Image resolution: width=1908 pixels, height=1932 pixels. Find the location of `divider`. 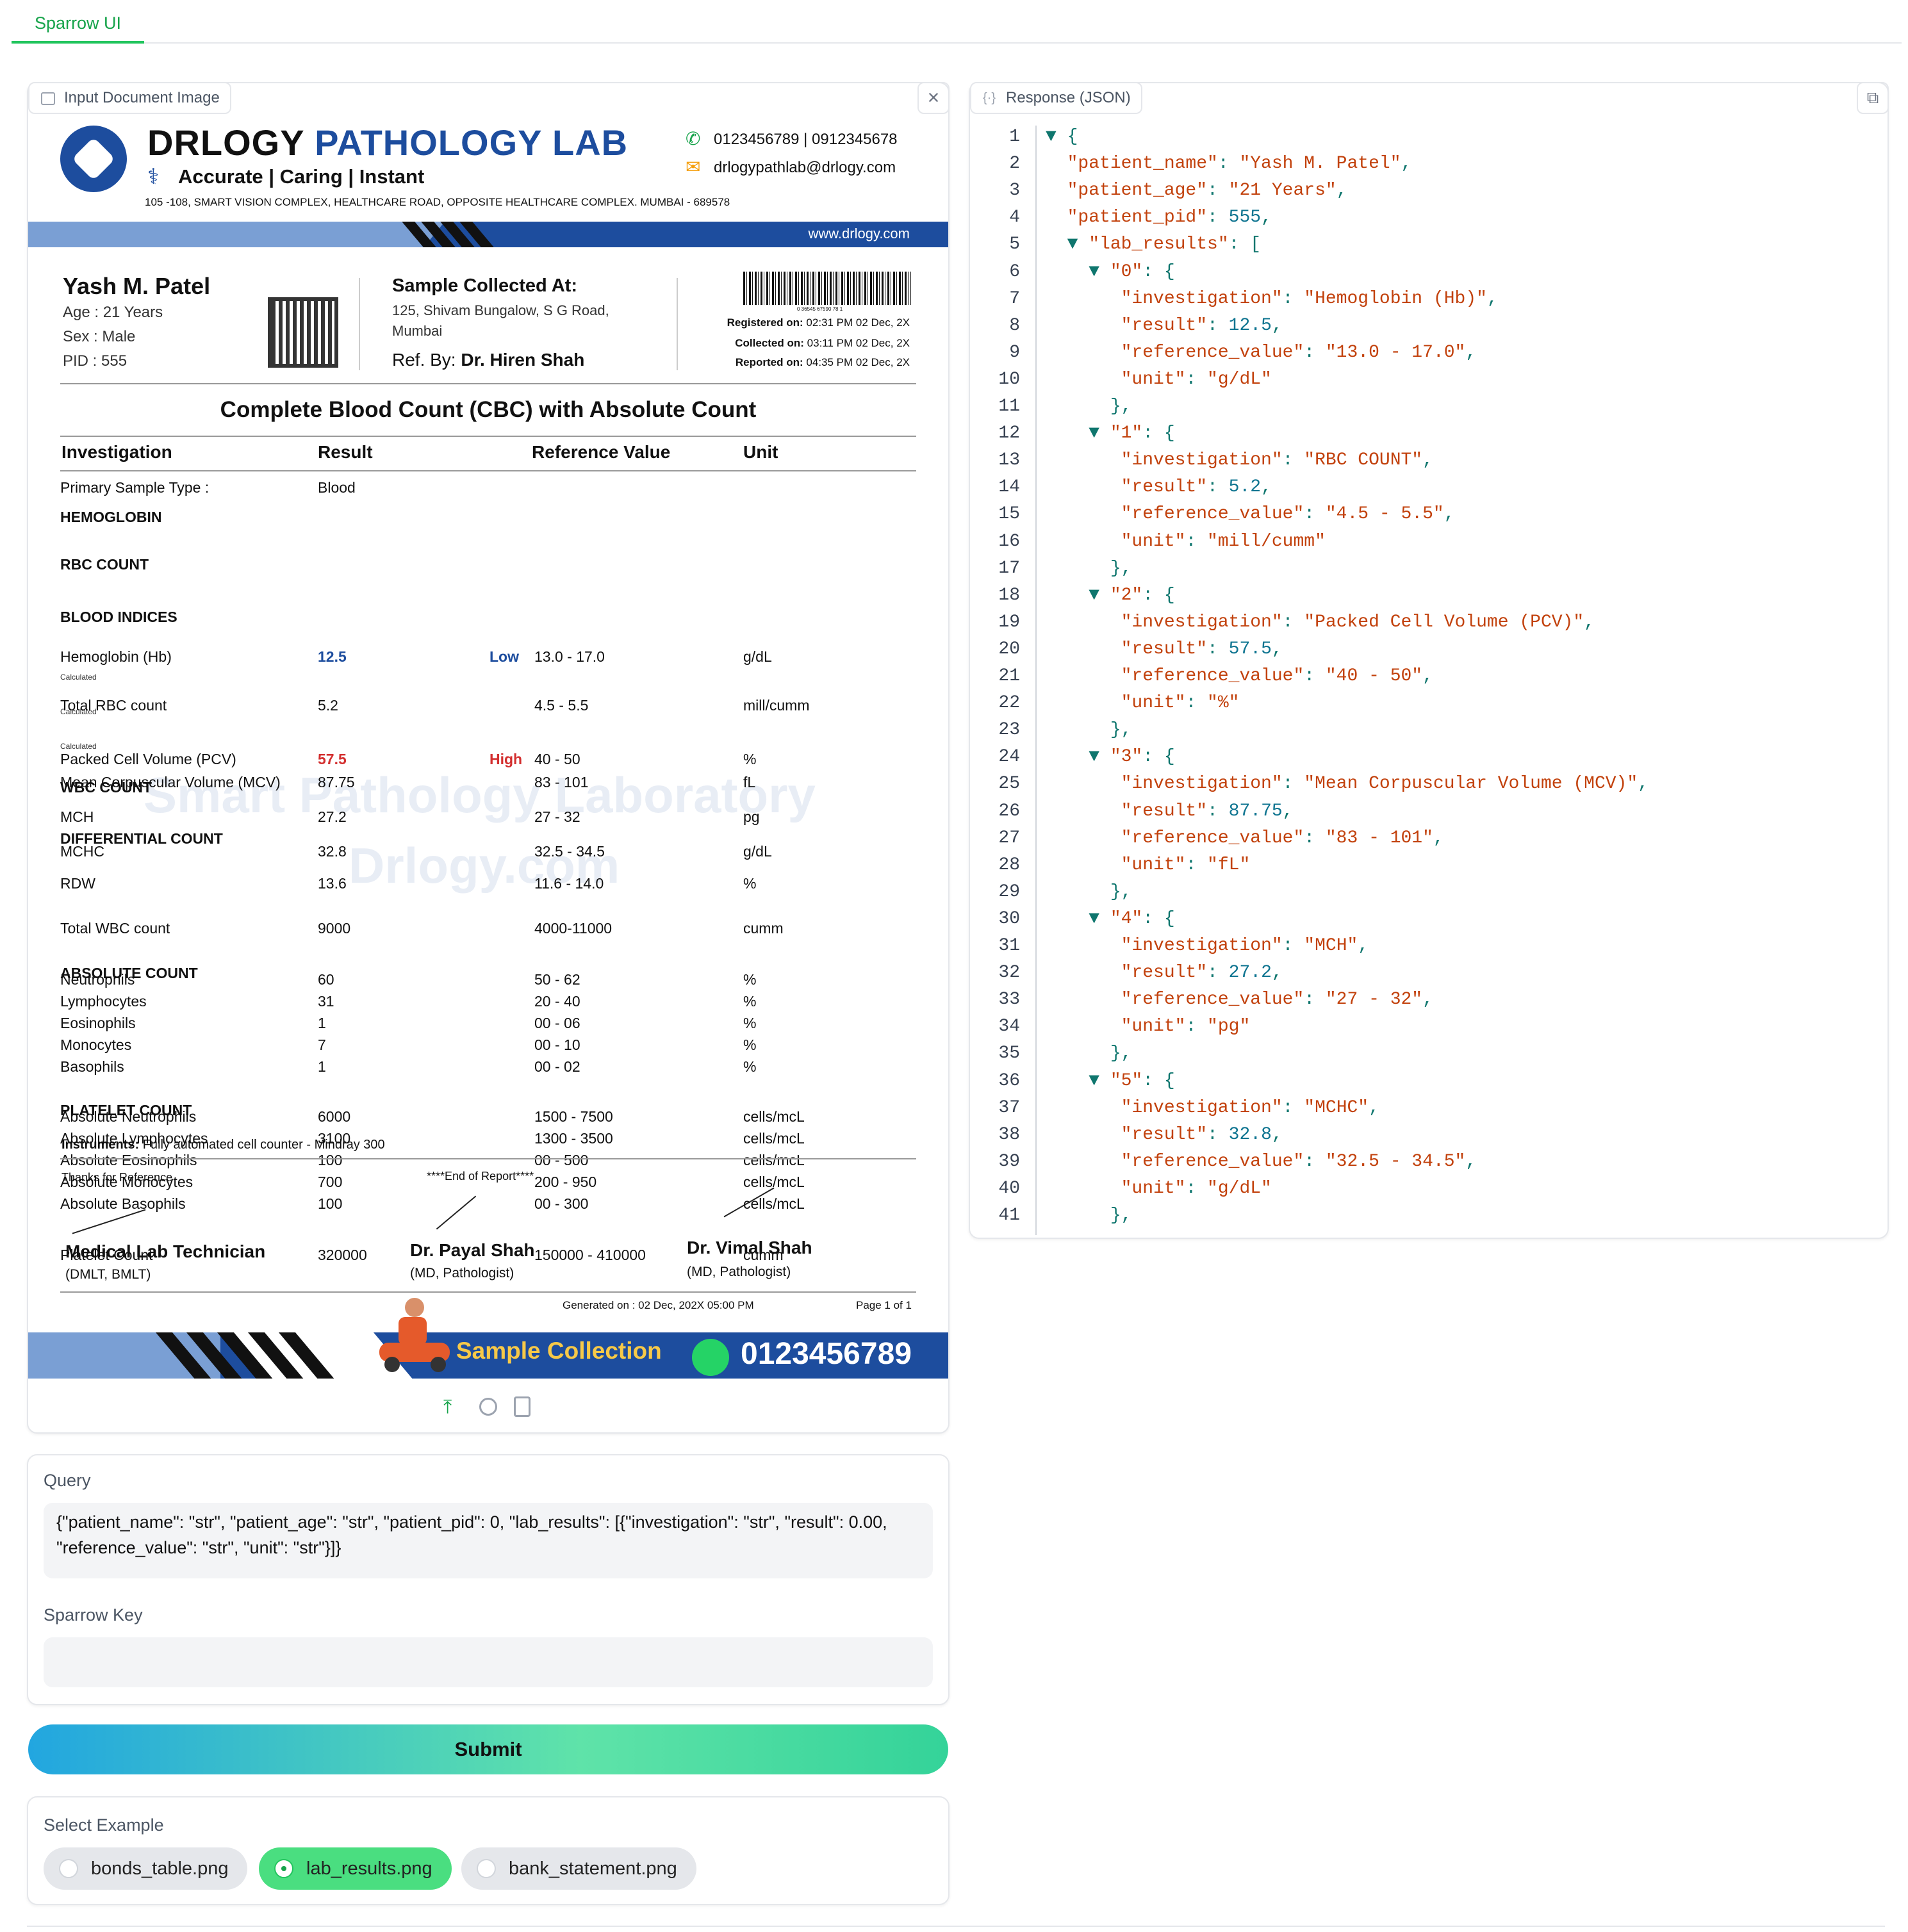

divider is located at coordinates (488, 436).